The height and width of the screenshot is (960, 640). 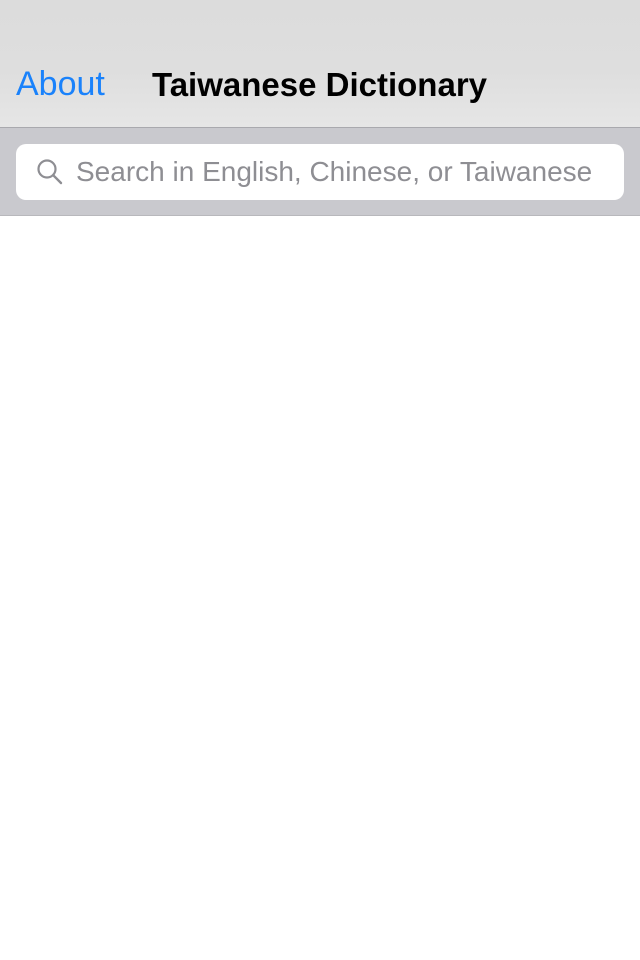 I want to click on search-icon, so click(x=50, y=172).